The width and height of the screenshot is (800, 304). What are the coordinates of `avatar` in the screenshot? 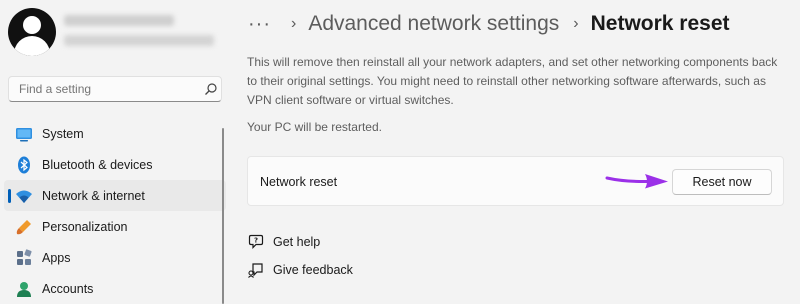 It's located at (32, 32).